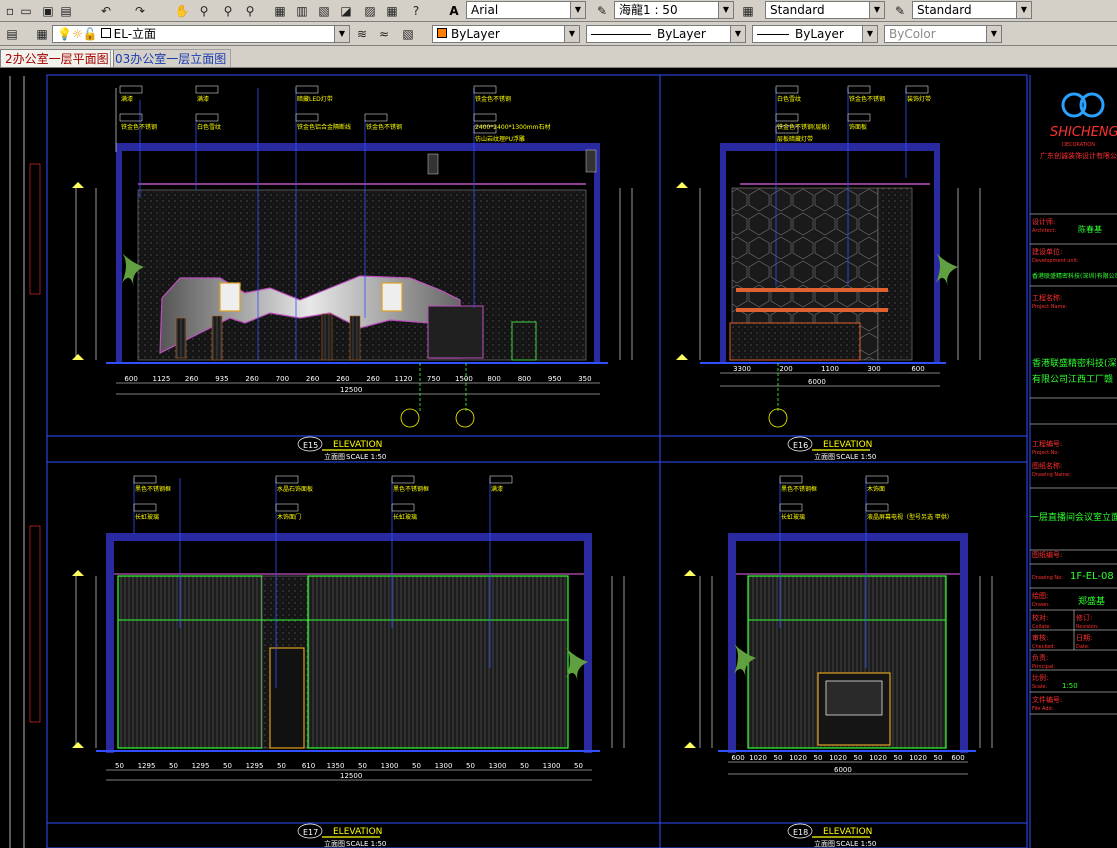 This screenshot has height=848, width=1117. What do you see at coordinates (1047, 443) in the screenshot?
I see `project-no-label: 工程编号:` at bounding box center [1047, 443].